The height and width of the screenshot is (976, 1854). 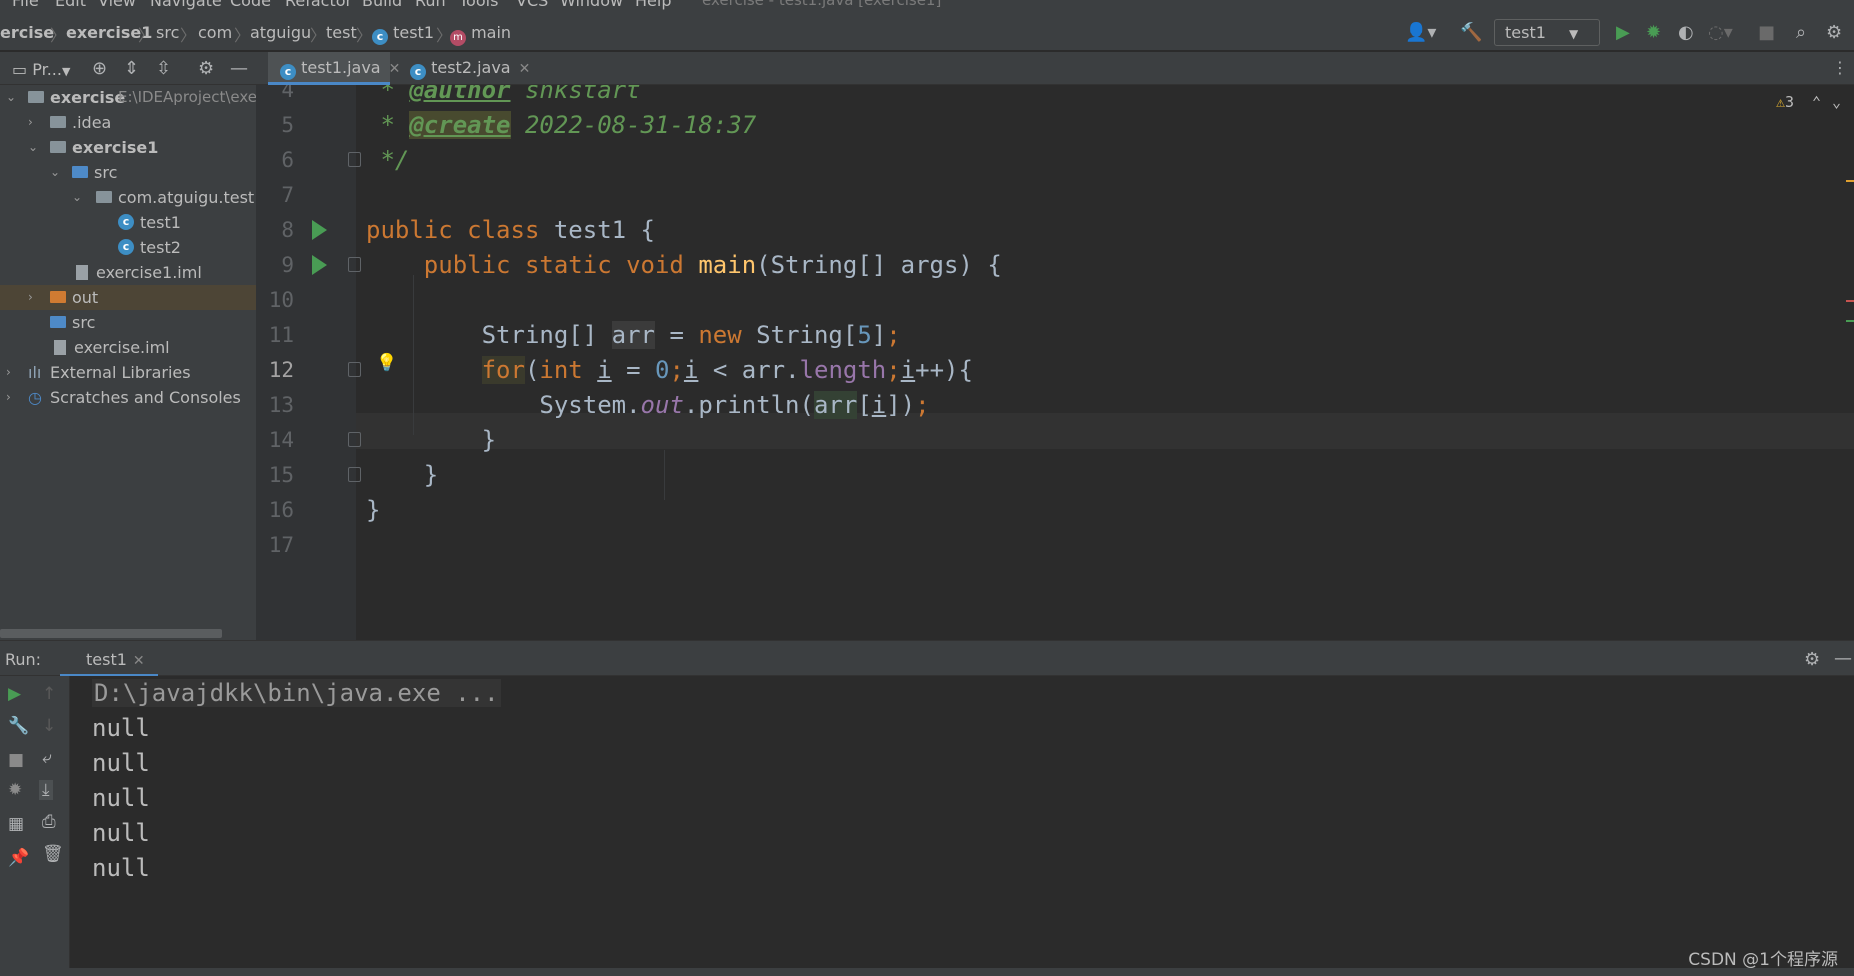 What do you see at coordinates (387, 125) in the screenshot?
I see `comment-star: *` at bounding box center [387, 125].